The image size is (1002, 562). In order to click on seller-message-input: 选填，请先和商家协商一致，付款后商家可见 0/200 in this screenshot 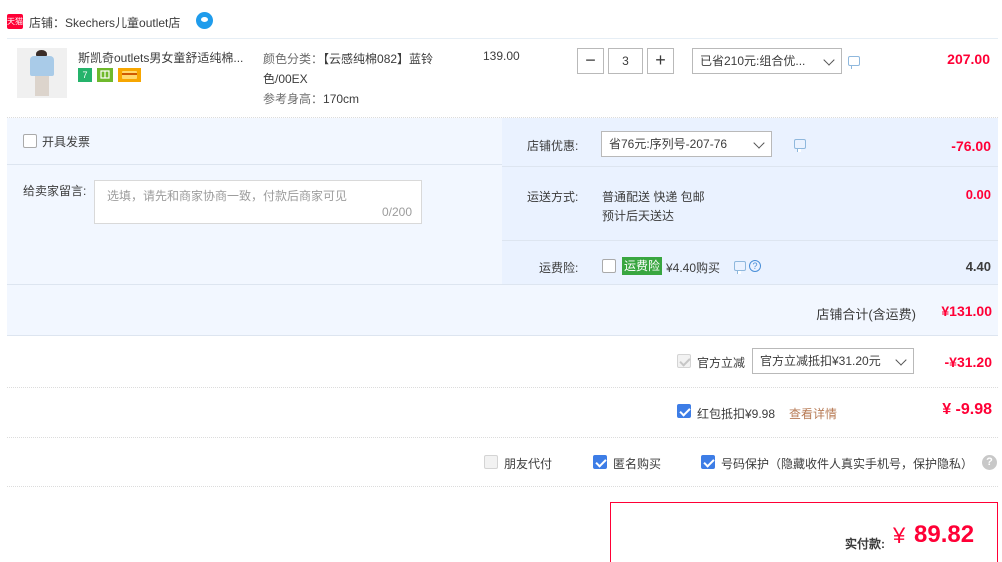, I will do `click(258, 202)`.